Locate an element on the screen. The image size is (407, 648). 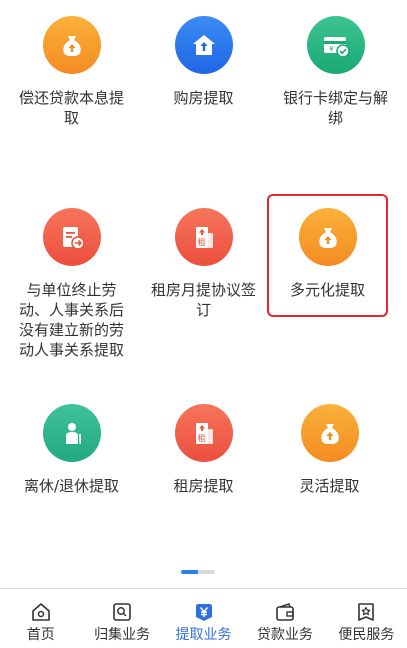
grid-item-retirement: 离休/退休提取 is located at coordinates (71, 450).